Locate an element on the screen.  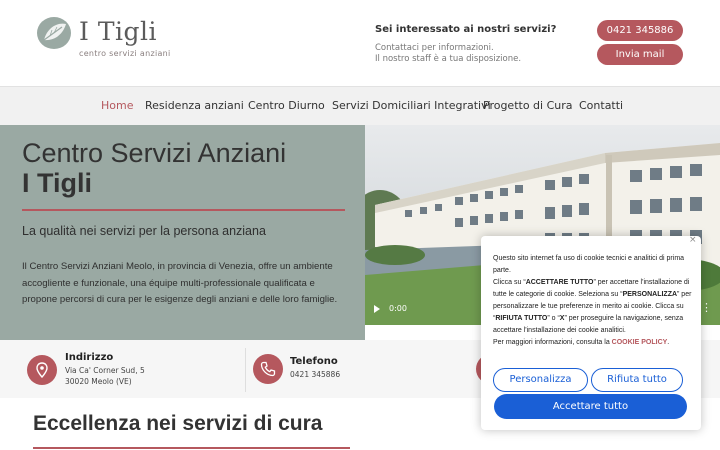
address-label: Indirizzo is located at coordinates (89, 357).